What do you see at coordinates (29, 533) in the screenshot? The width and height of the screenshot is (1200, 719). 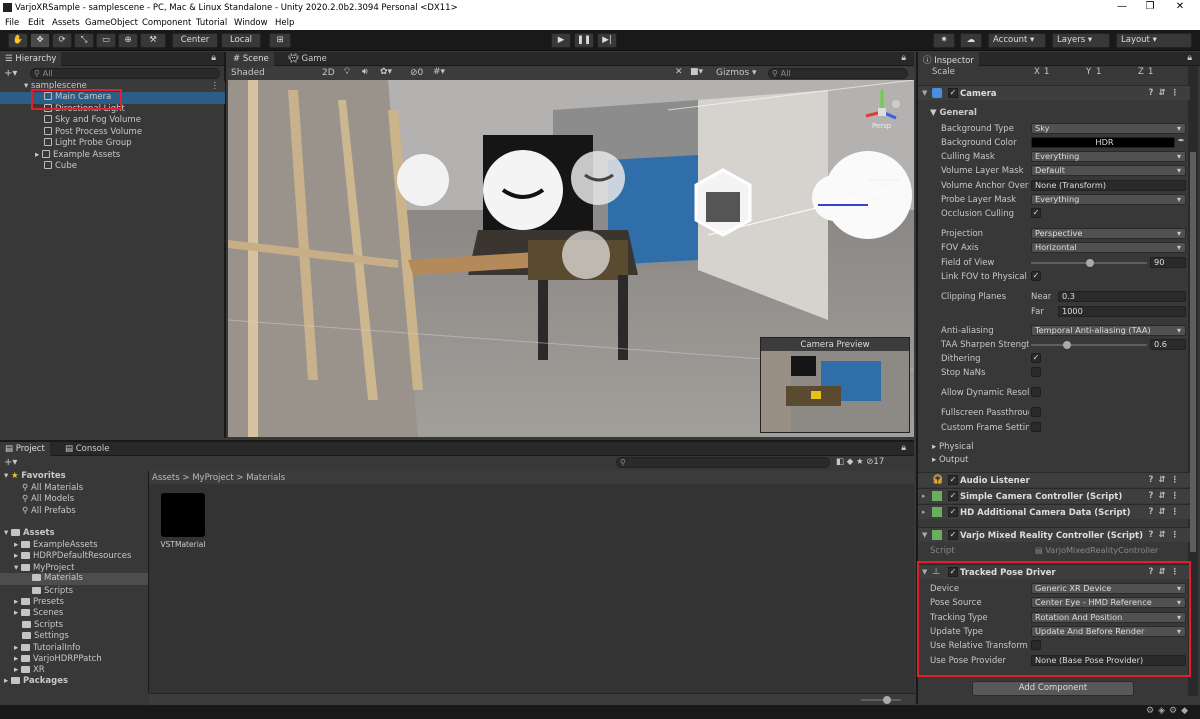 I see `assets-folder: ▾ Assets` at bounding box center [29, 533].